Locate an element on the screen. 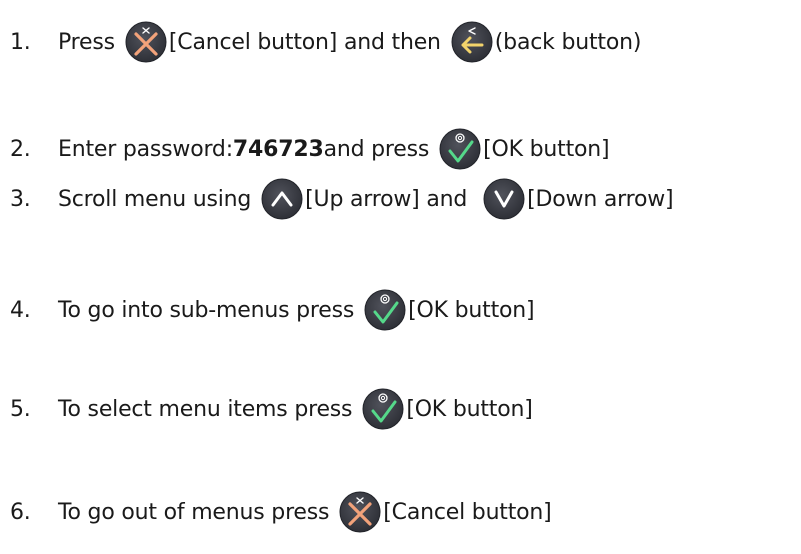 Image resolution: width=801 pixels, height=554 pixels. step-text: [Up arrow] and is located at coordinates (386, 199).